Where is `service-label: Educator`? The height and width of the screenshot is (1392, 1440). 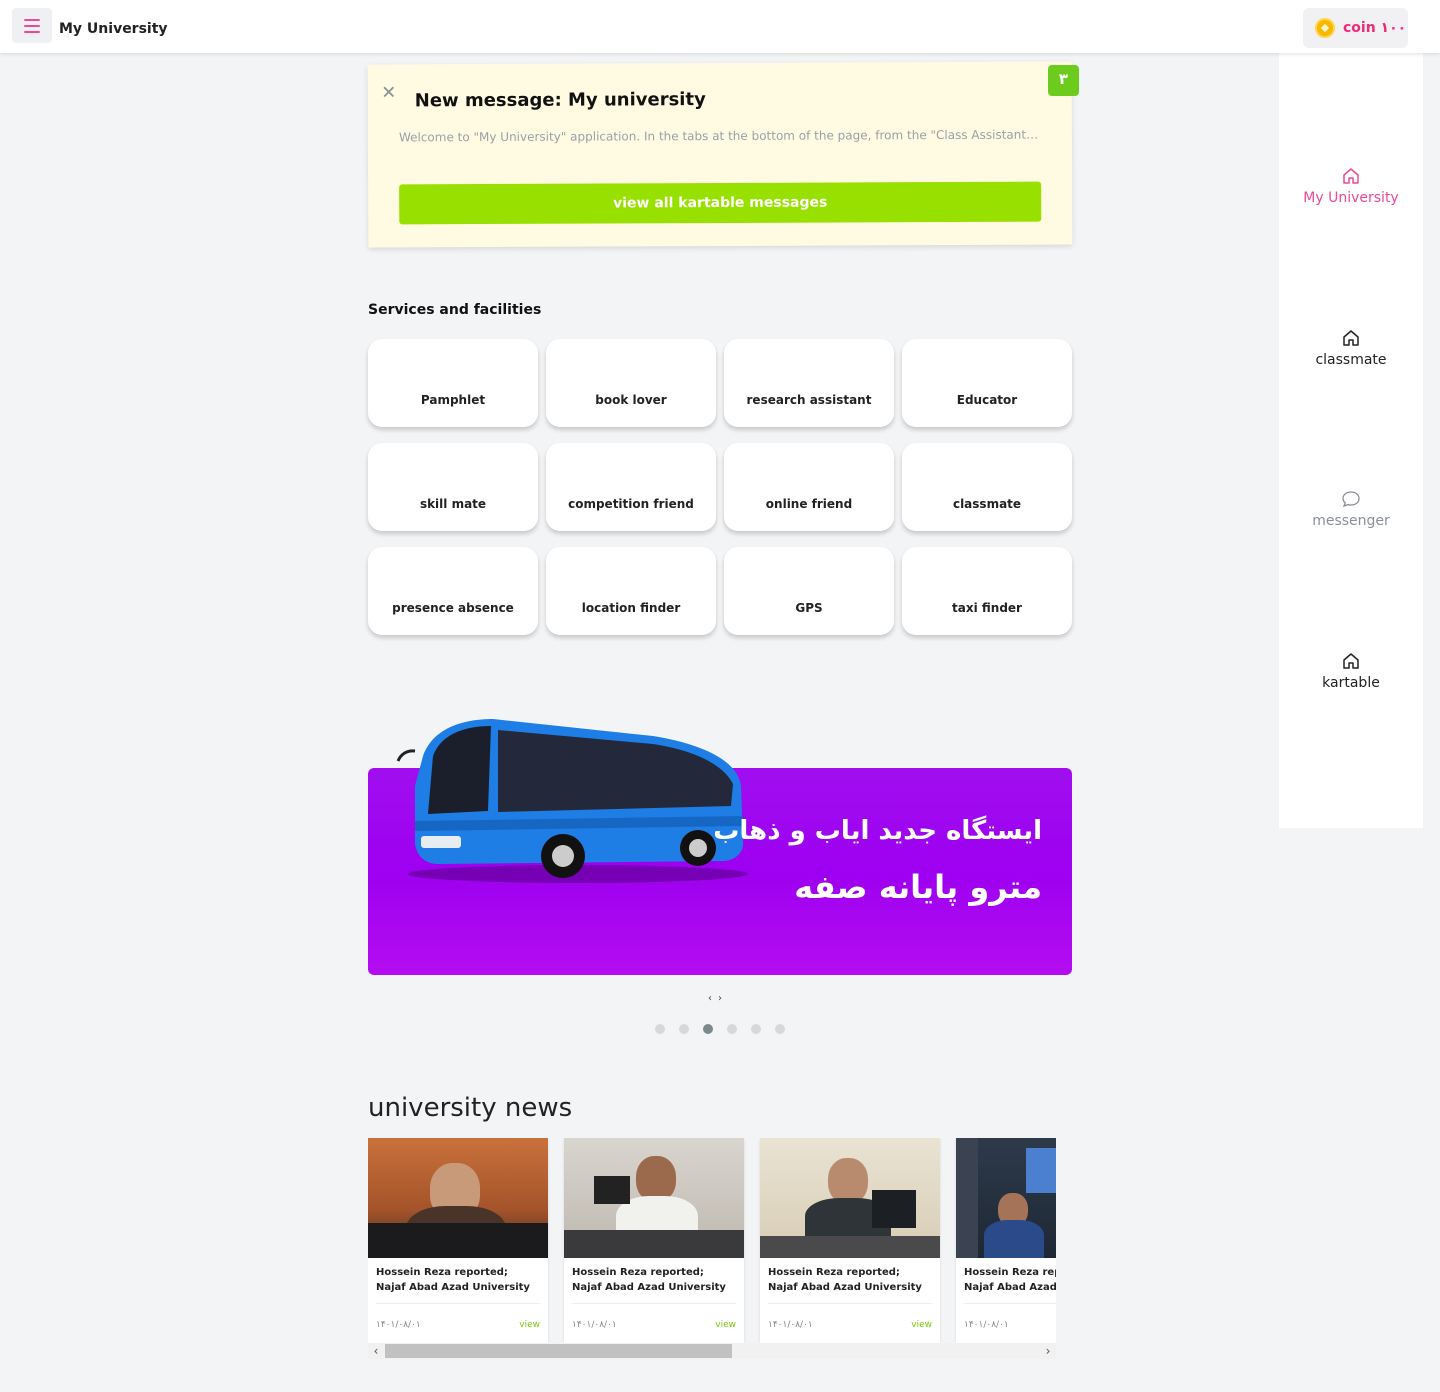 service-label: Educator is located at coordinates (987, 400).